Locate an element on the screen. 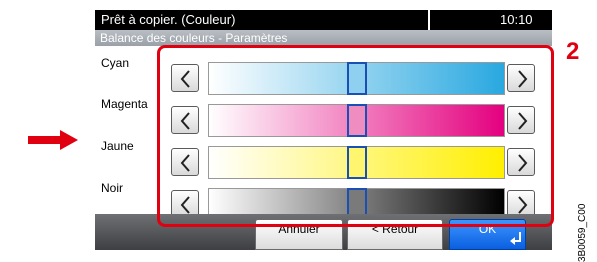  status-divider is located at coordinates (429, 20).